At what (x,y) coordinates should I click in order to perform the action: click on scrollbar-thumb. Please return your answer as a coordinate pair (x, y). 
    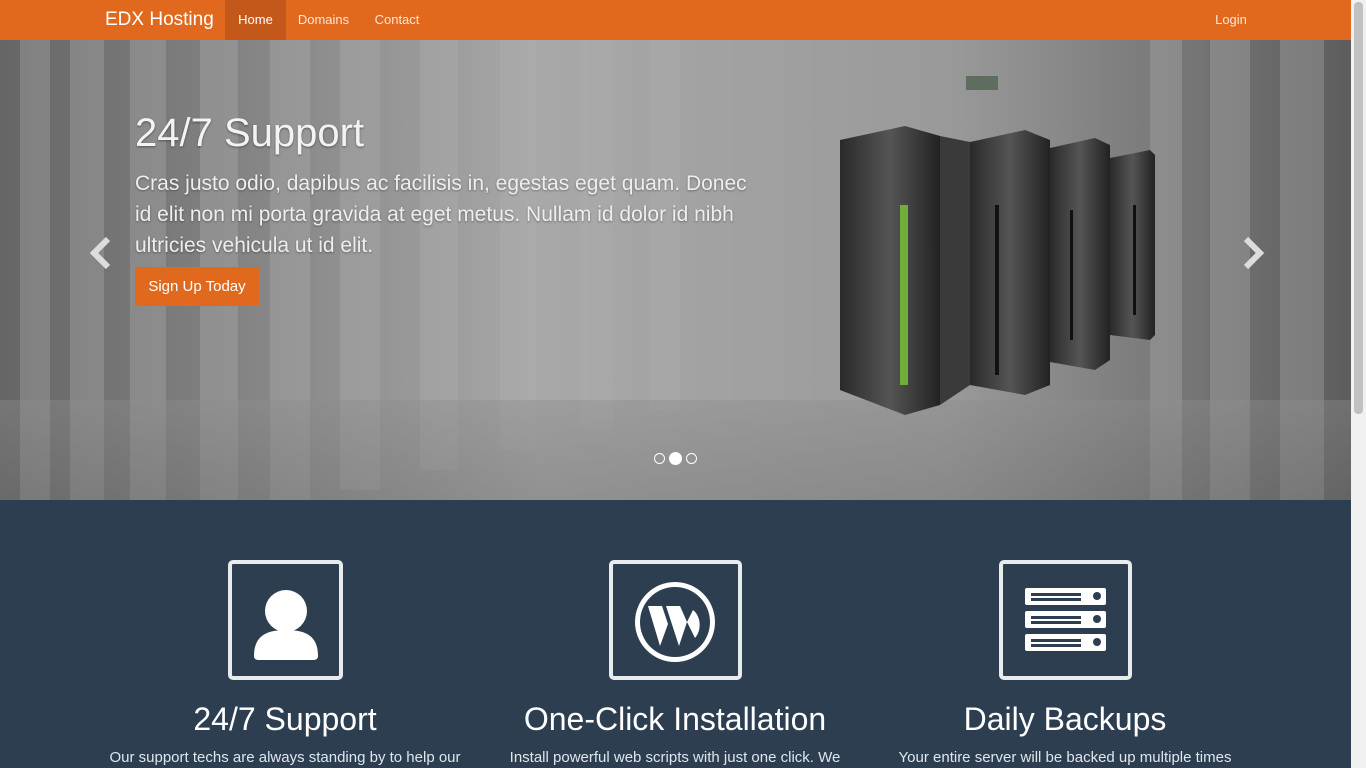
    Looking at the image, I should click on (1358, 208).